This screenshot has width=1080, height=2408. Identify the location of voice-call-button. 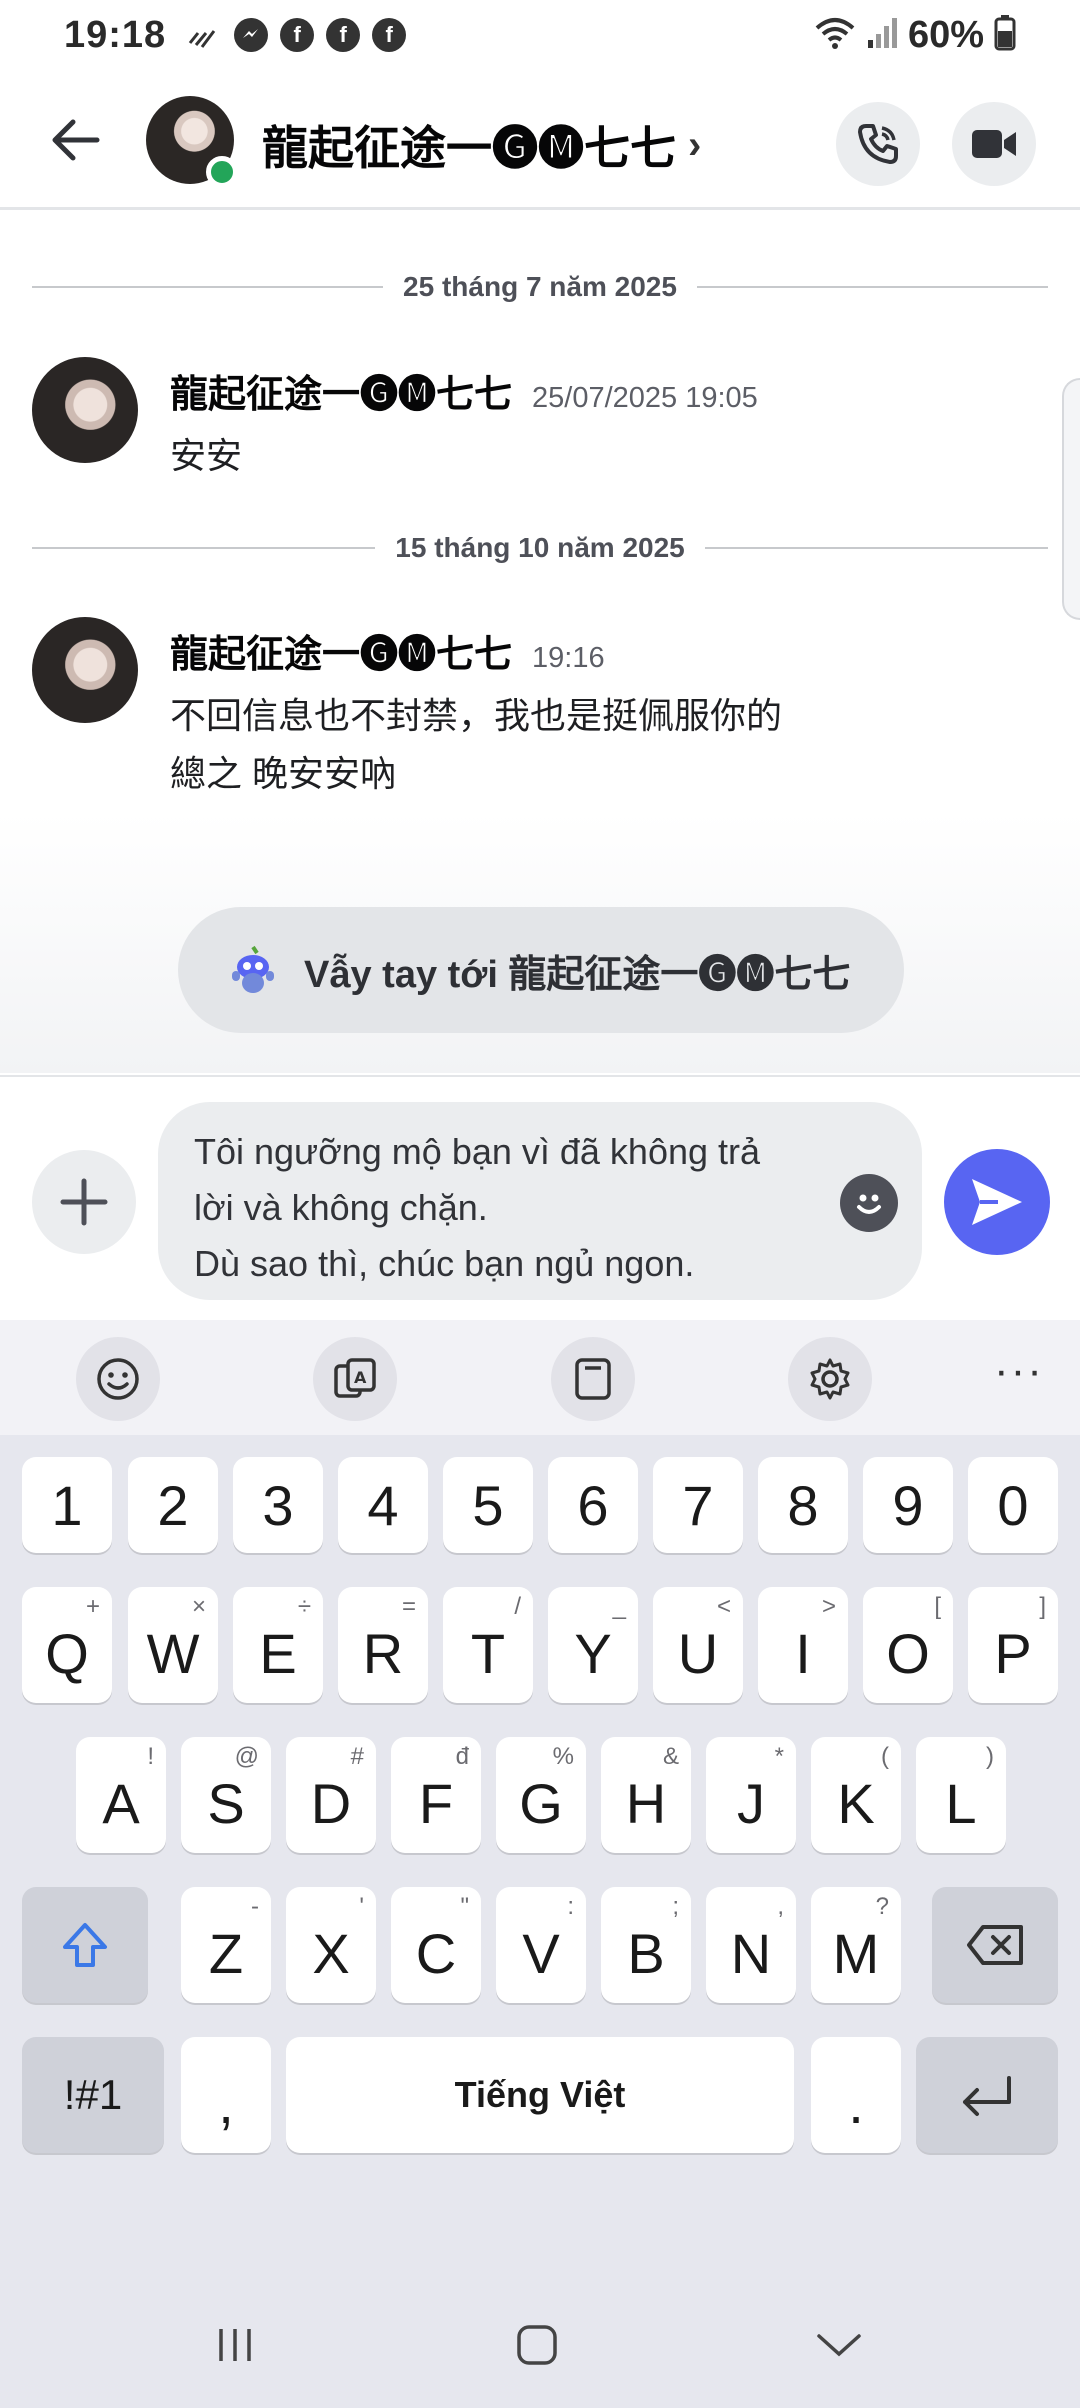
(878, 144).